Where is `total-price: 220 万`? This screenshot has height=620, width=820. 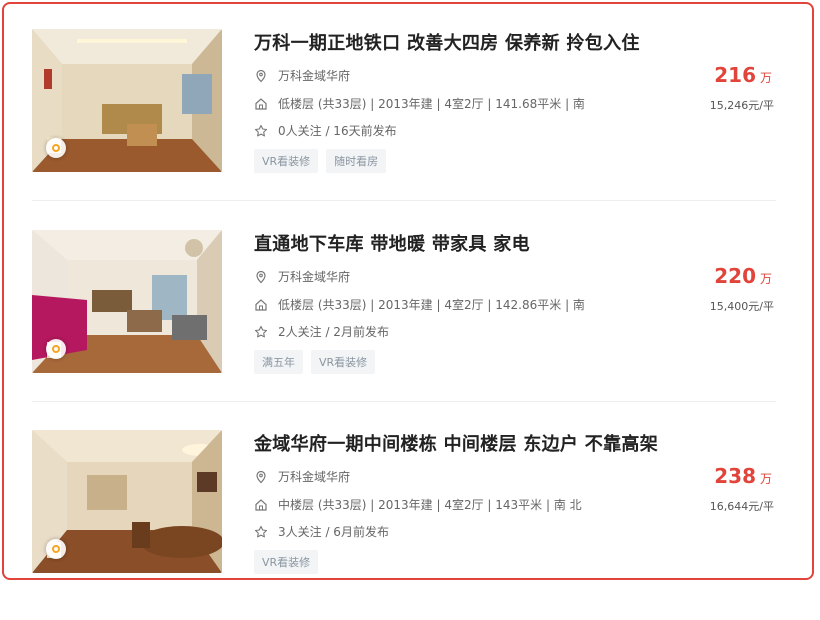
total-price: 220 万 is located at coordinates (743, 276).